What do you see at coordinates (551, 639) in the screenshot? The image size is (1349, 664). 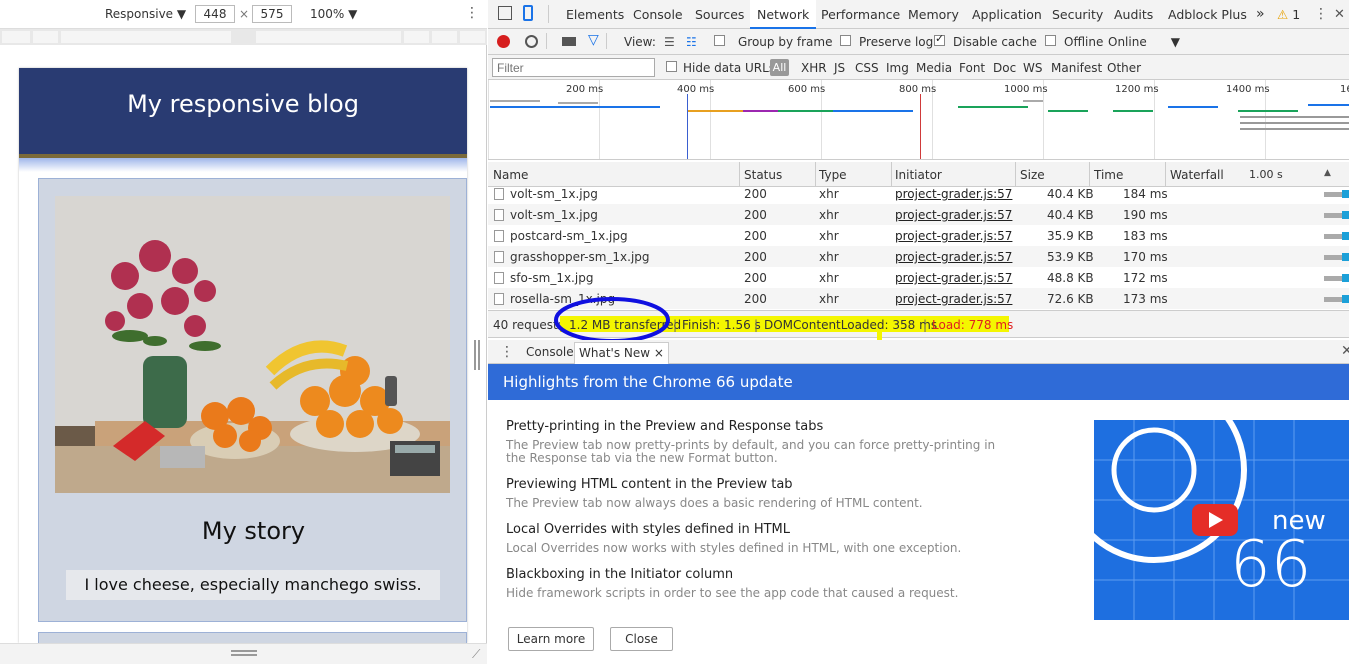 I see `learn-more-button: Learn more` at bounding box center [551, 639].